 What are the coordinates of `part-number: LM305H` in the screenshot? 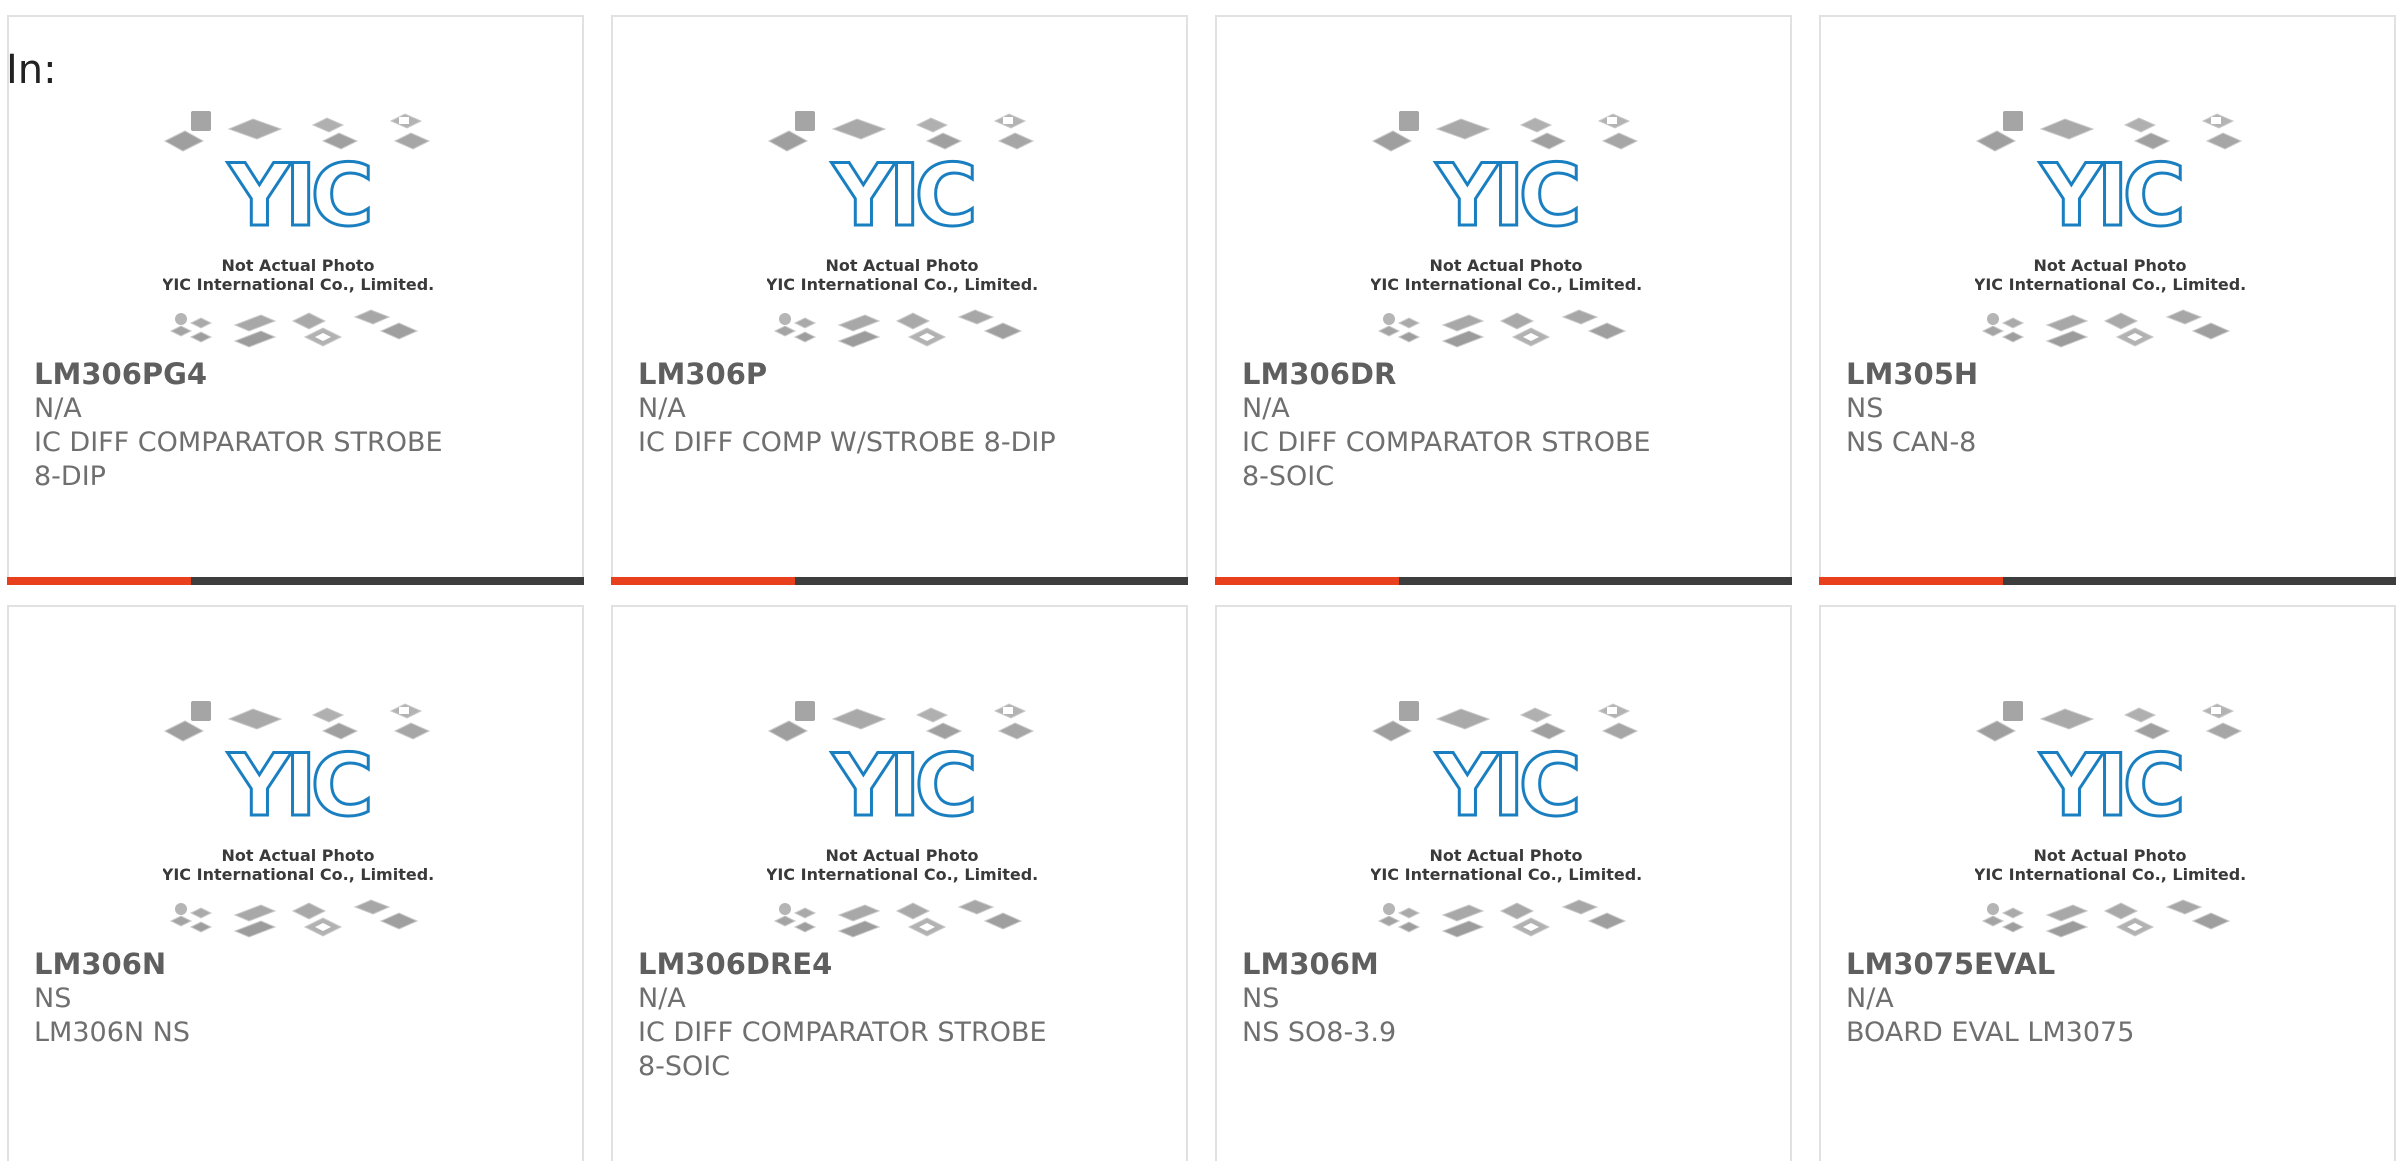 It's located at (1912, 374).